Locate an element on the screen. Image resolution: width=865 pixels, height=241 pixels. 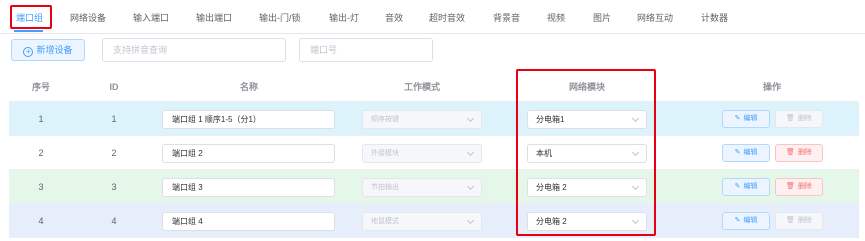
tab-video: 视频 is located at coordinates (556, 18).